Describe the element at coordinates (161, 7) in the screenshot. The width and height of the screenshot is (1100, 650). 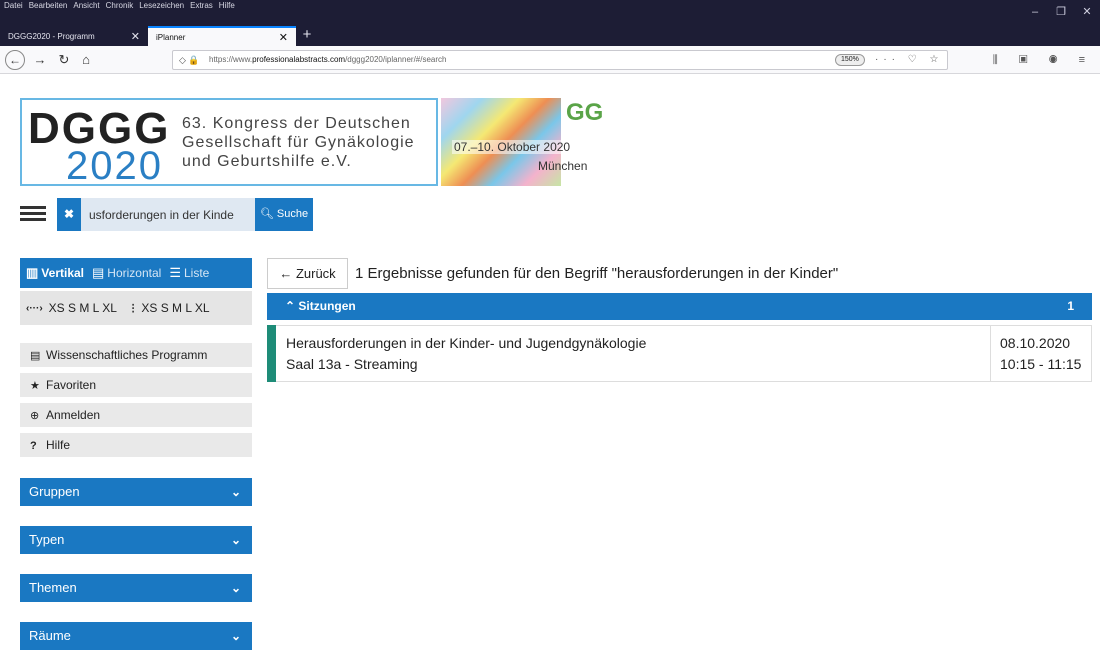
I see `menu-lesezeichen: Lesezeichen` at that location.